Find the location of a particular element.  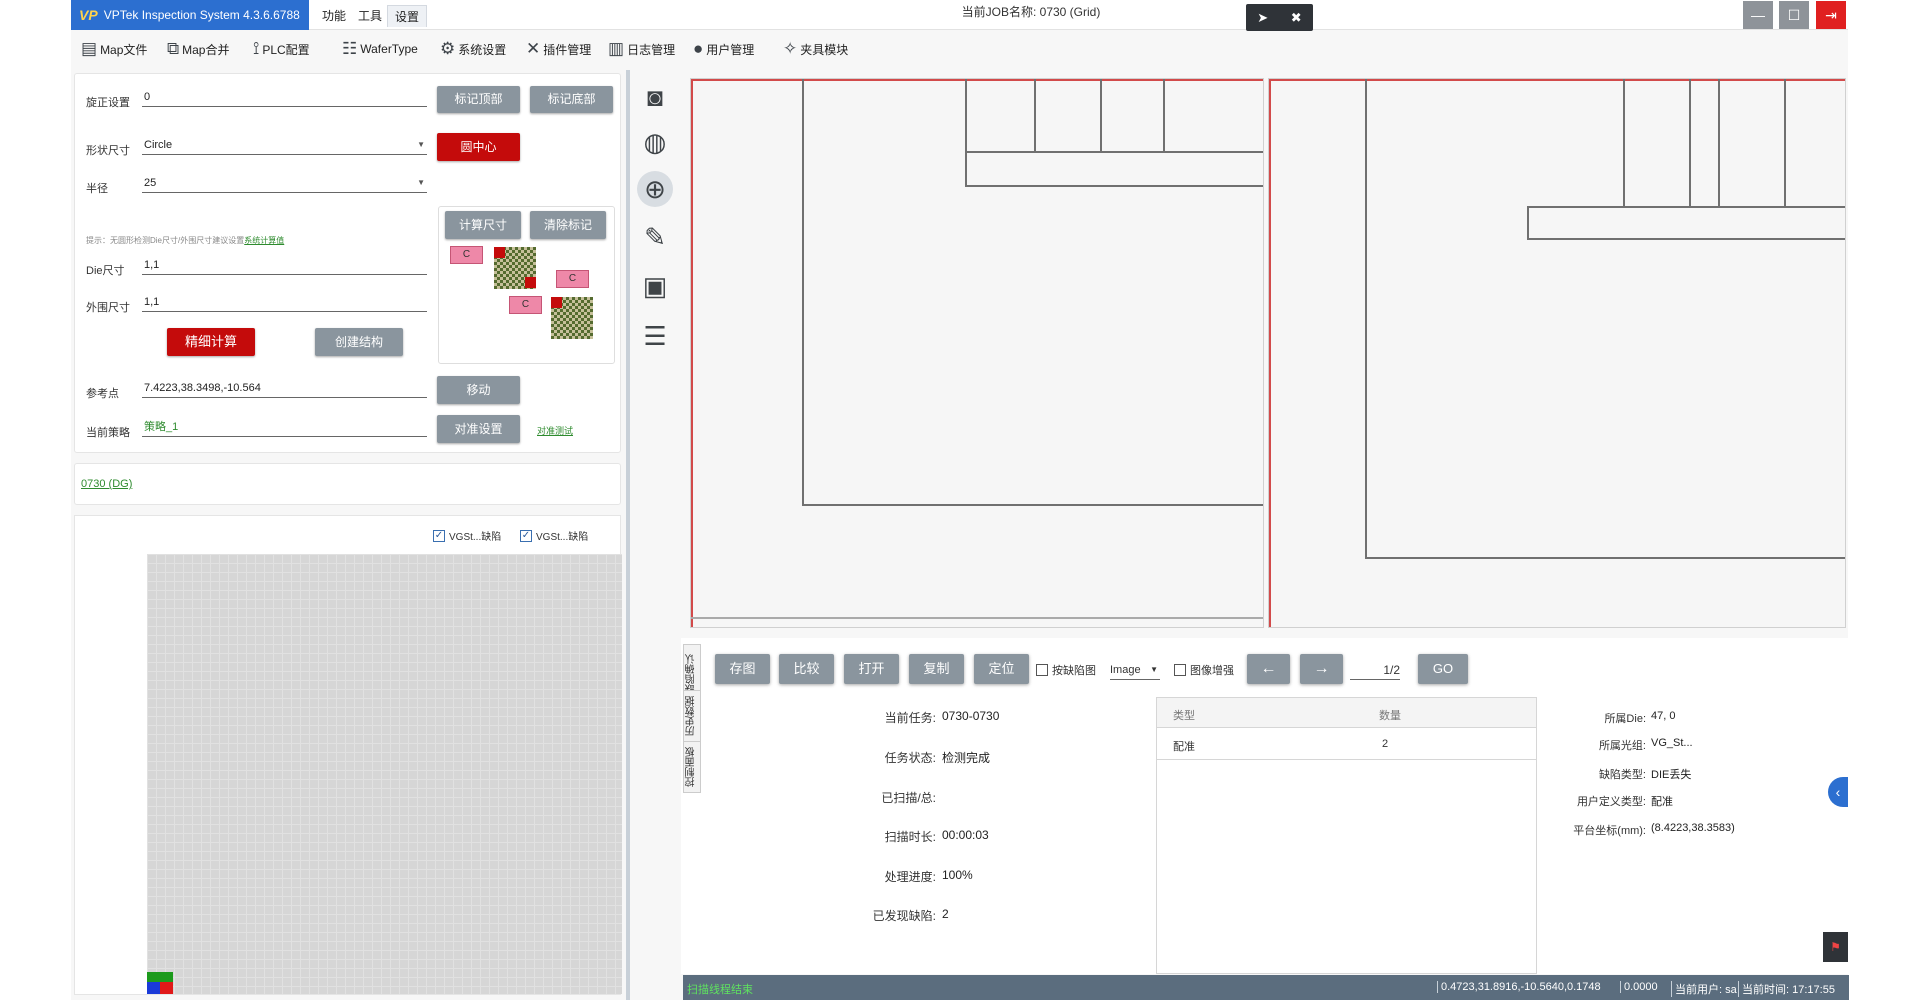

legend-defect-2: ✓ VGSt...缺陷 is located at coordinates (554, 535).